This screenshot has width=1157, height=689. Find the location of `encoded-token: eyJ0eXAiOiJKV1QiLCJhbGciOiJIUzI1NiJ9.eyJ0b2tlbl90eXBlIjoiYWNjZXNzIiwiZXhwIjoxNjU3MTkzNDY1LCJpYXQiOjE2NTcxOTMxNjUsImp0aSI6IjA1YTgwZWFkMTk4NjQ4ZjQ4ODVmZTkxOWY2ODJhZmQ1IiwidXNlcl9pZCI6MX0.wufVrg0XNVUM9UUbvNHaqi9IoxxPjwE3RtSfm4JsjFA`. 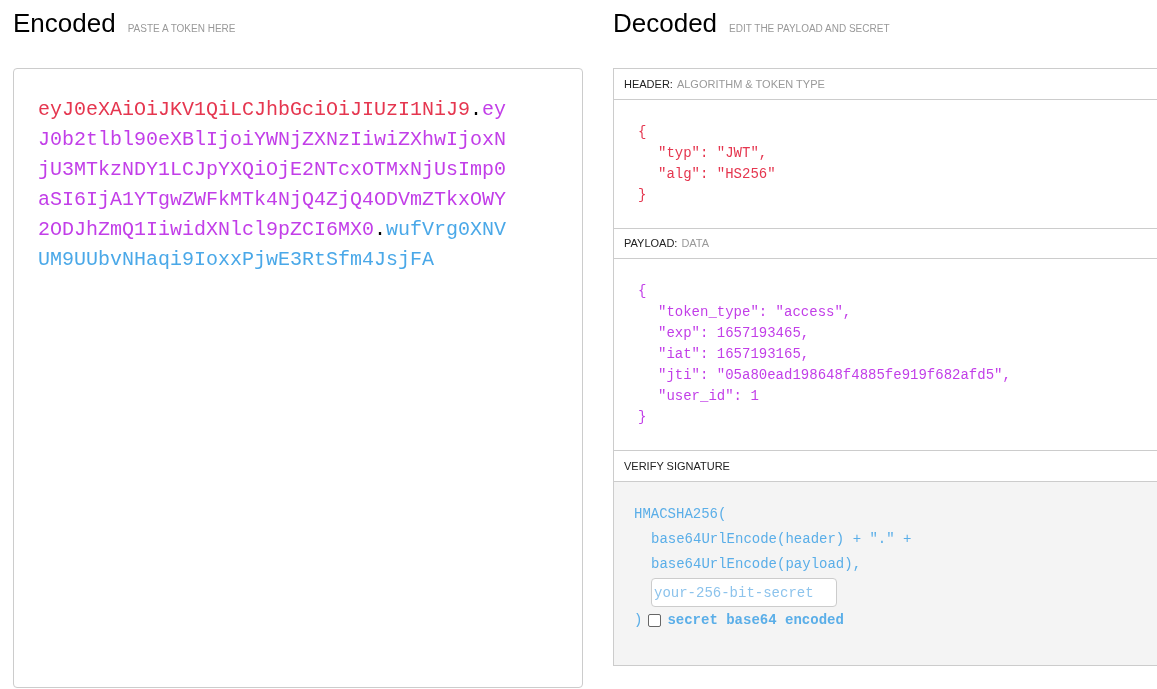

encoded-token: eyJ0eXAiOiJKV1QiLCJhbGciOiJIUzI1NiJ9.eyJ0b2tlbl90eXBlIjoiYWNjZXNzIiwiZXhwIjoxNjU3MTkzNDY1LCJpYXQiOjE2NTcxOTMxNjUsImp0aSI6IjA1YTgwZWFkMTk4NjQ4ZjQ4ODVmZTkxOWY2ODJhZmQ1IiwidXNlcl9pZCI6MX0.wufVrg0XNVUM9UUbvNHaqi9IoxxPjwE3RtSfm4JsjFA is located at coordinates (273, 185).